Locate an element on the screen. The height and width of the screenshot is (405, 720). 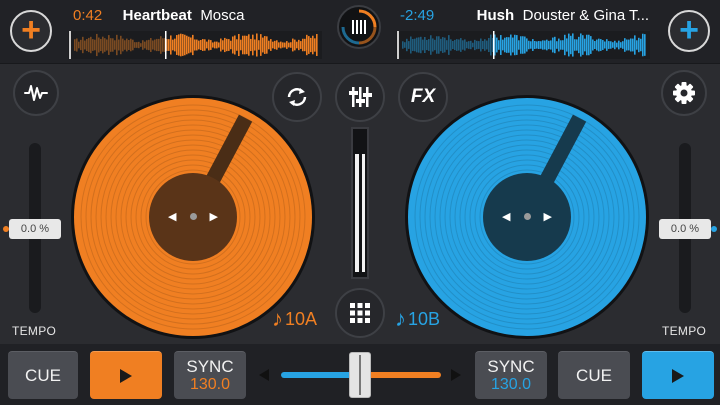
vu-bar-left is located at coordinates (357, 213).